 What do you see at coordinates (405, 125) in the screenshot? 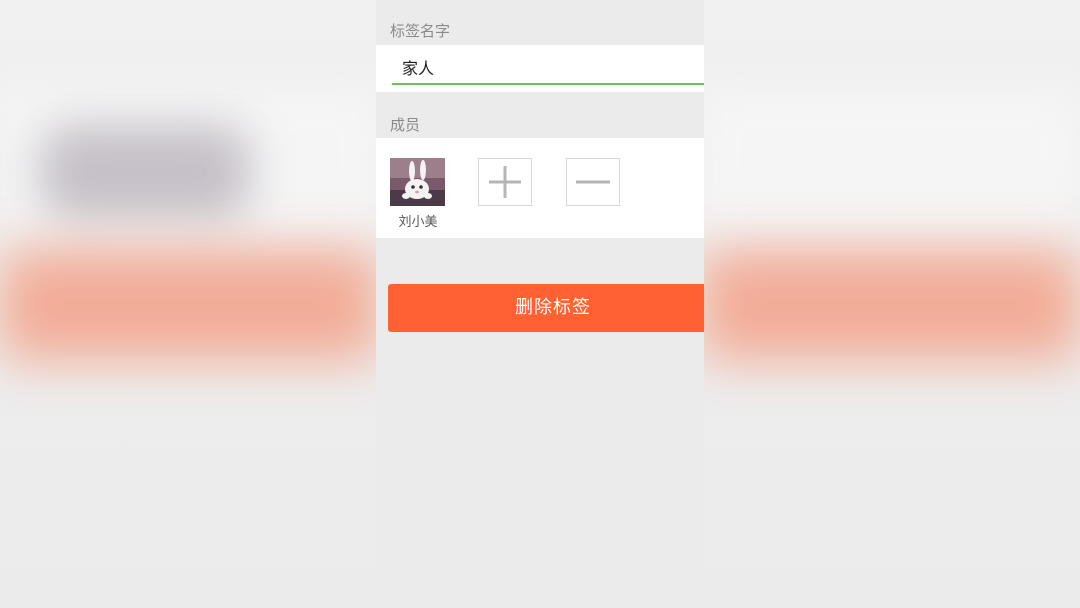
I see `members-label: 成员` at bounding box center [405, 125].